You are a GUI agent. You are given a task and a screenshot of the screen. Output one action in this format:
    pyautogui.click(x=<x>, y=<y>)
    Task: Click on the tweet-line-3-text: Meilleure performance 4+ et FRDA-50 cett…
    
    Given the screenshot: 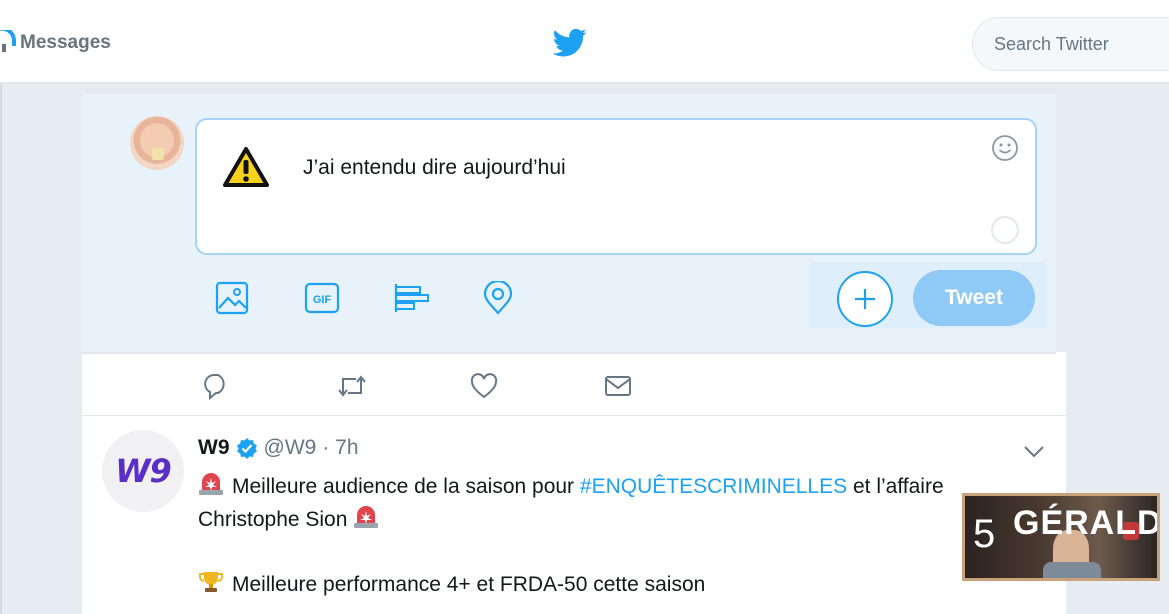 What is the action you would take?
    pyautogui.click(x=469, y=584)
    